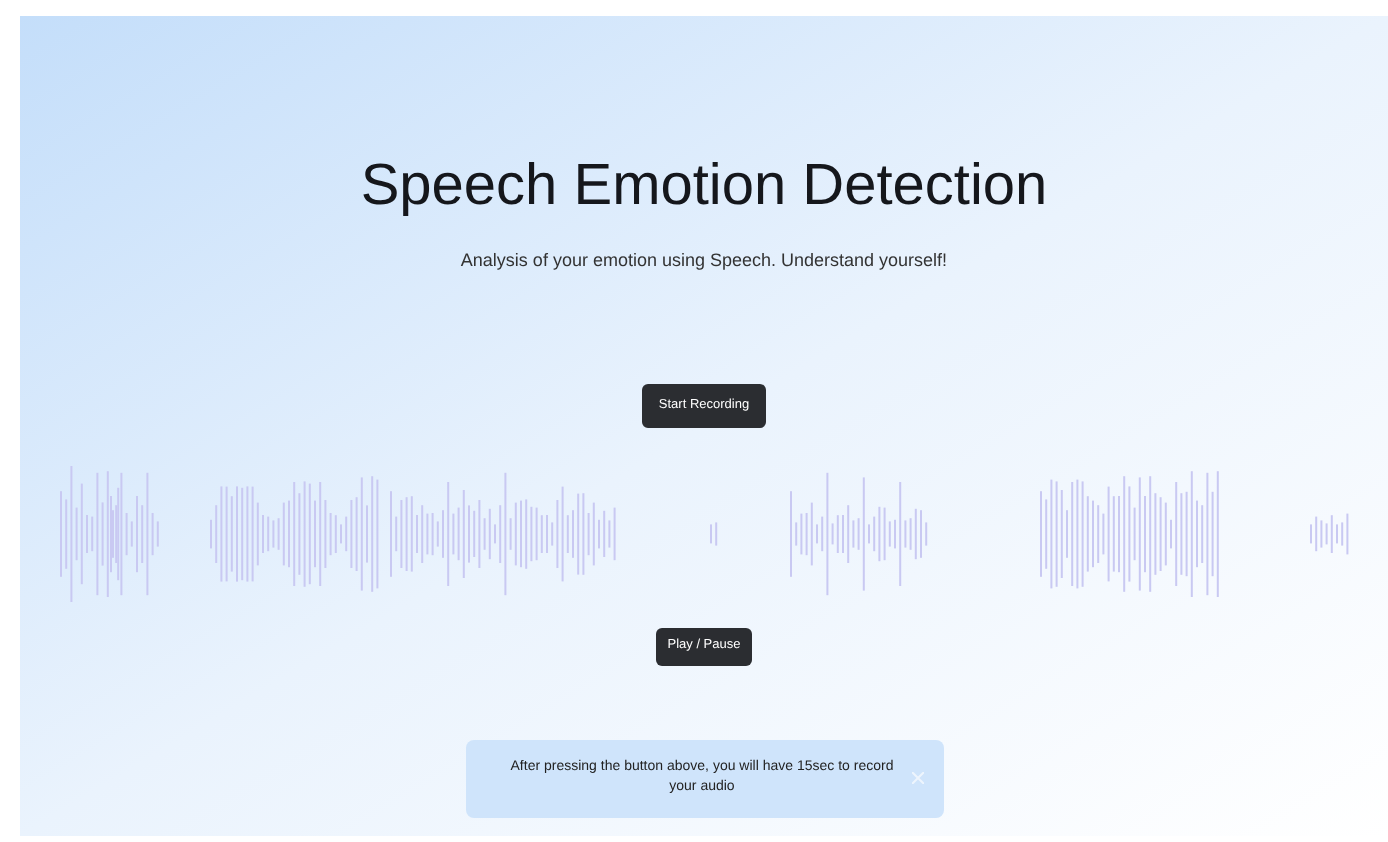  What do you see at coordinates (917, 778) in the screenshot?
I see `close-icon` at bounding box center [917, 778].